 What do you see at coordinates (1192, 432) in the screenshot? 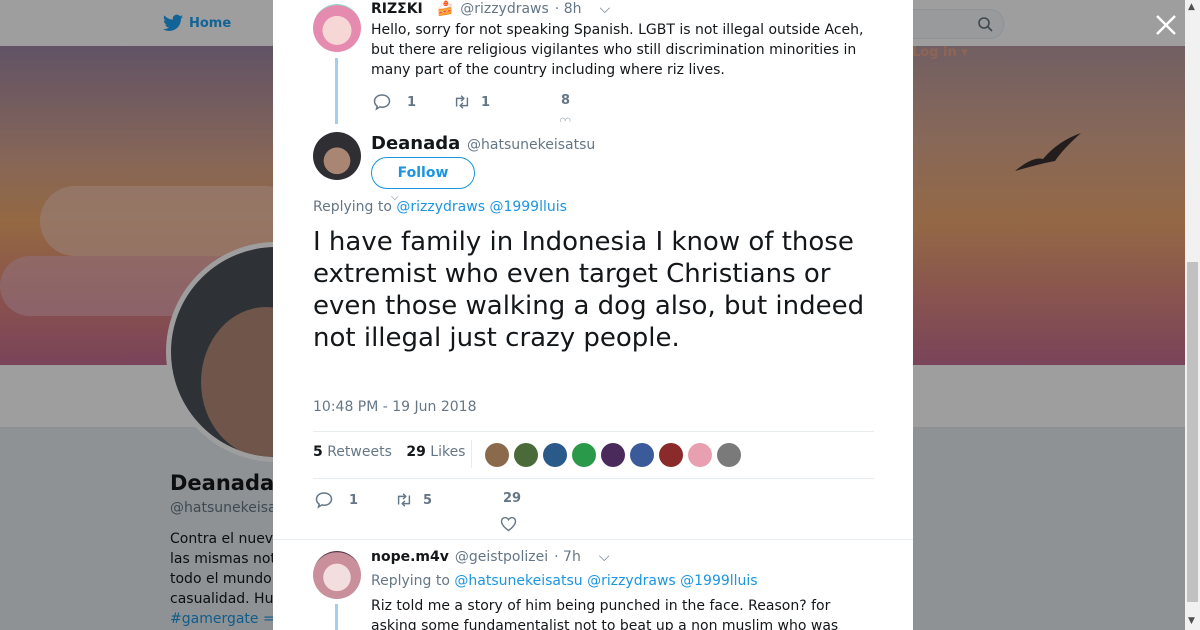
I see `scrollbar-thumb` at bounding box center [1192, 432].